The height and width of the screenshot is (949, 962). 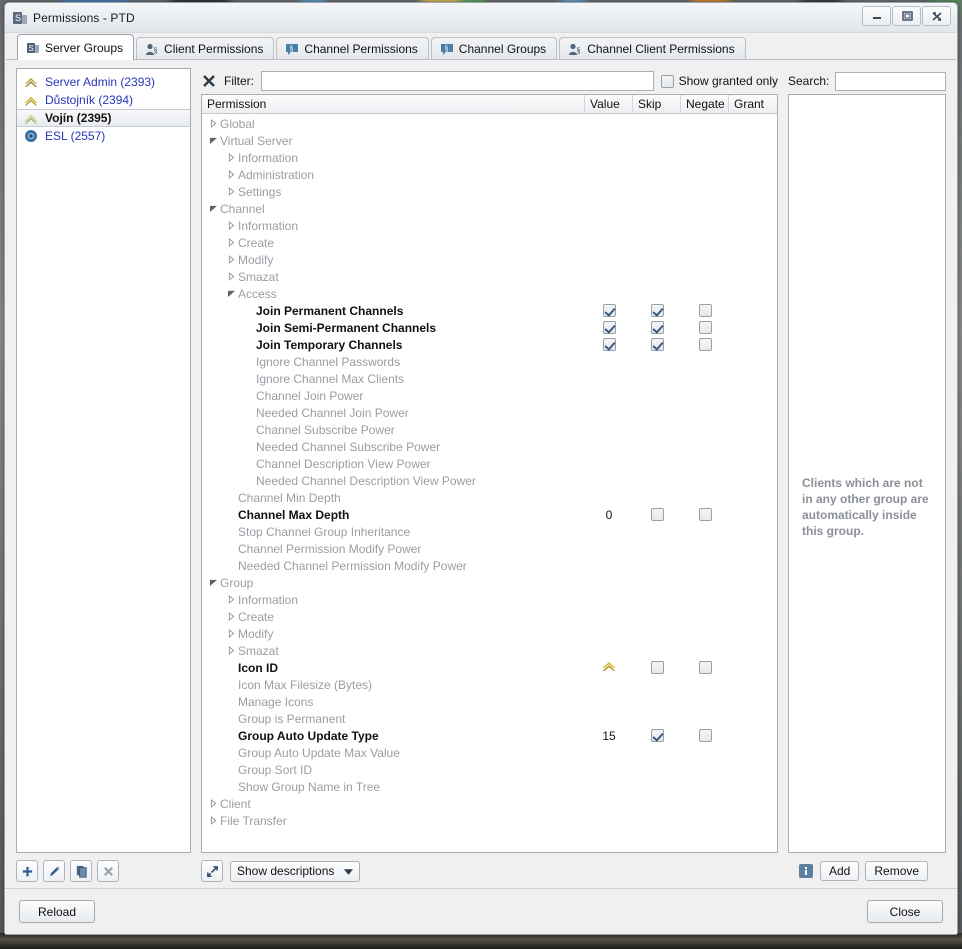 I want to click on permission-row: Needed Channel Subscribe Power, so click(x=489, y=446).